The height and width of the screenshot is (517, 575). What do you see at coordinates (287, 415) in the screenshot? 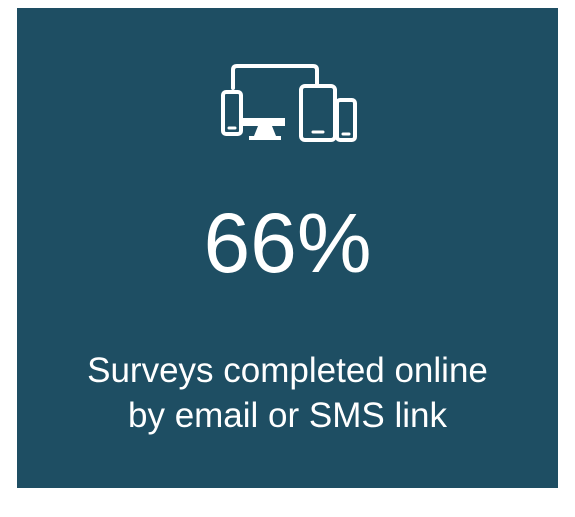
I see `caption-line-2: by email or SMS link` at bounding box center [287, 415].